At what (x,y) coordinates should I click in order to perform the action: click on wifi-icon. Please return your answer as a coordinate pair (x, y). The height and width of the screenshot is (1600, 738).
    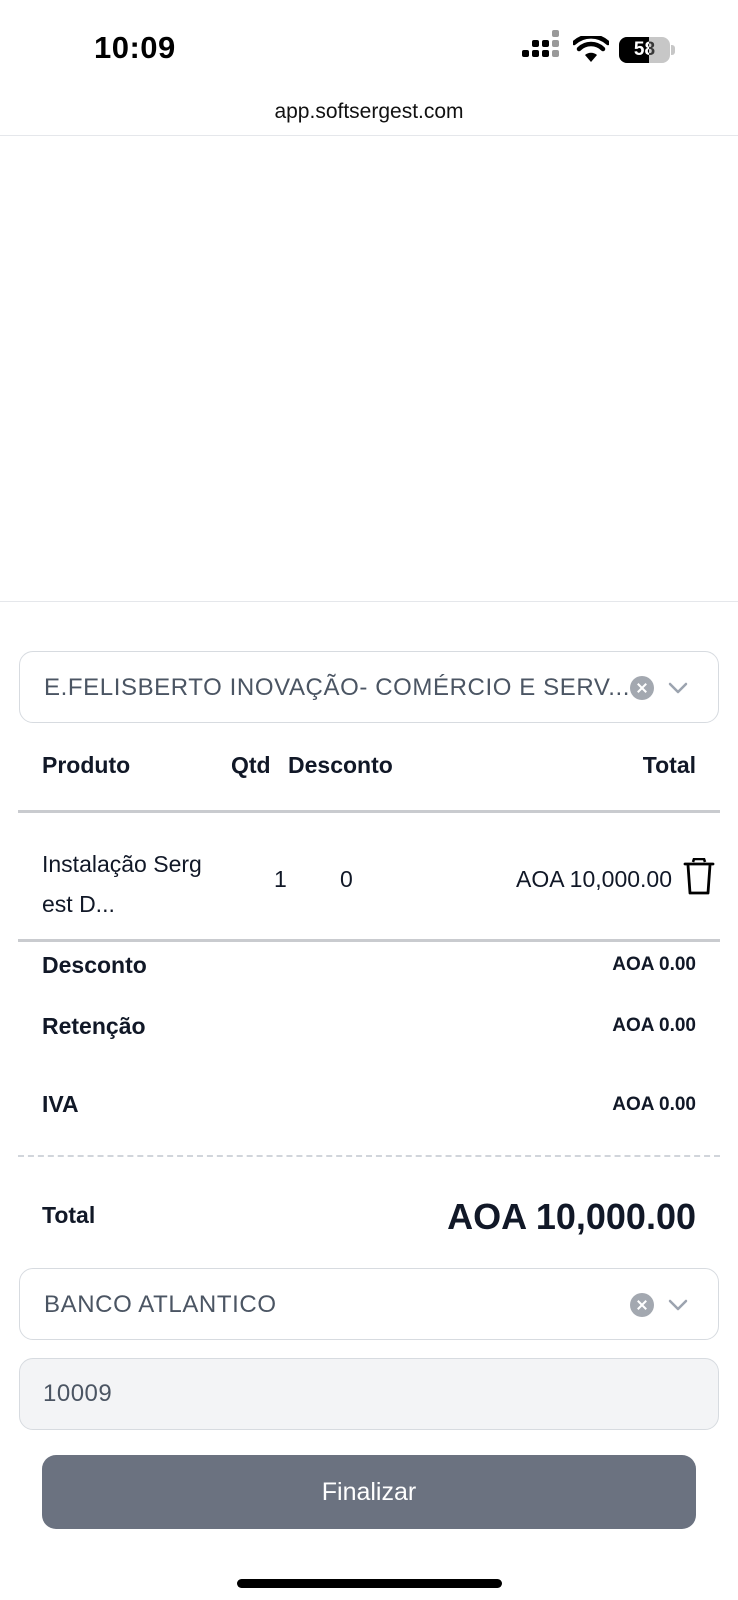
    Looking at the image, I should click on (591, 49).